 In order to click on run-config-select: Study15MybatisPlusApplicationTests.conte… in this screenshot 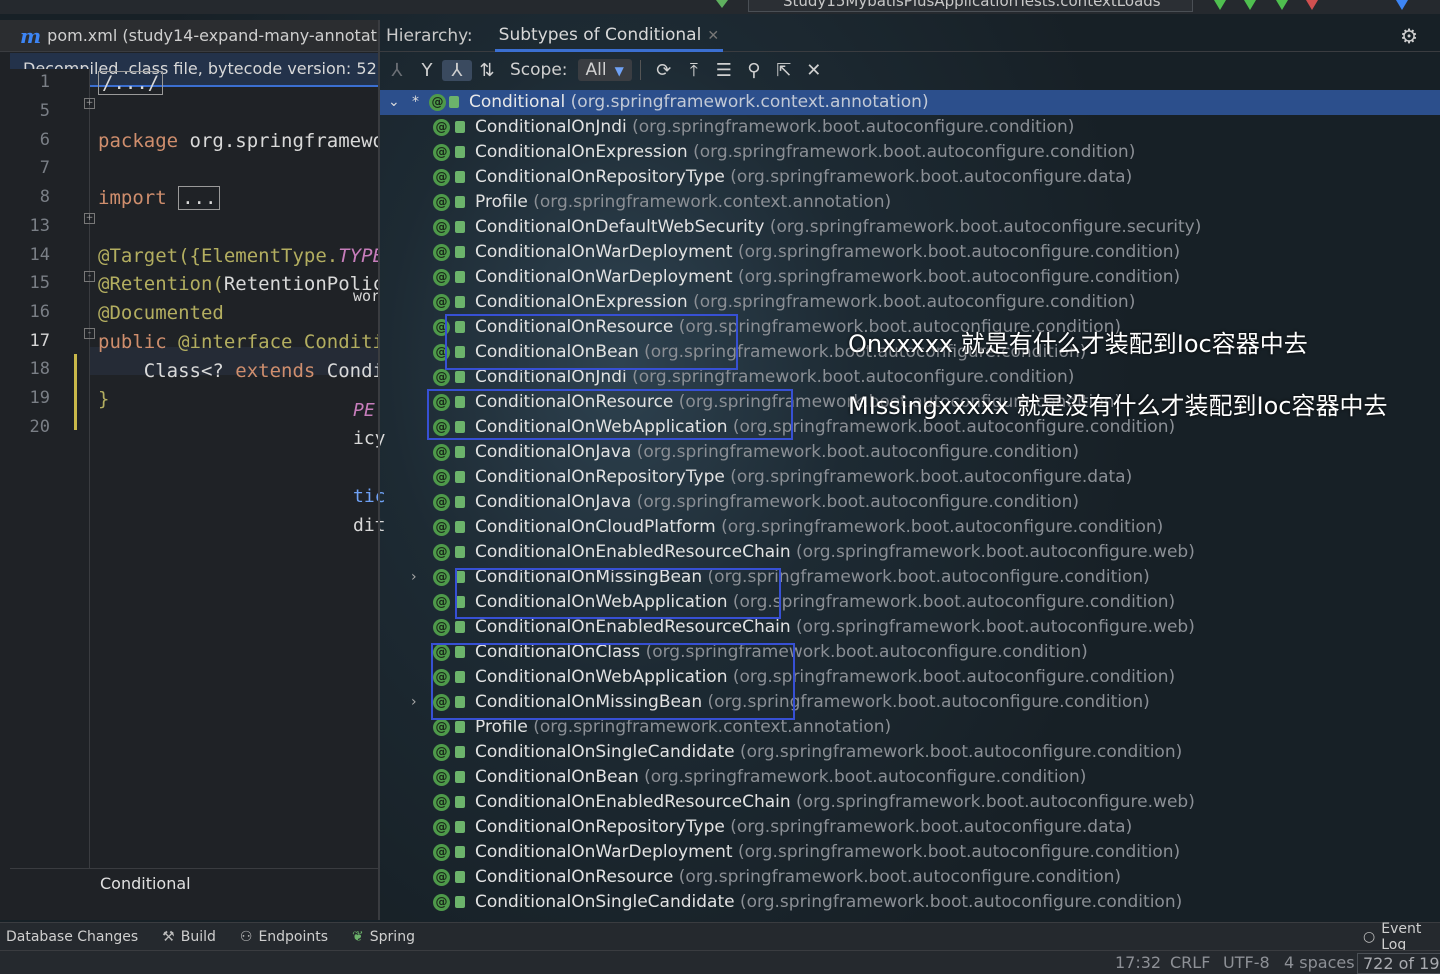, I will do `click(970, 6)`.